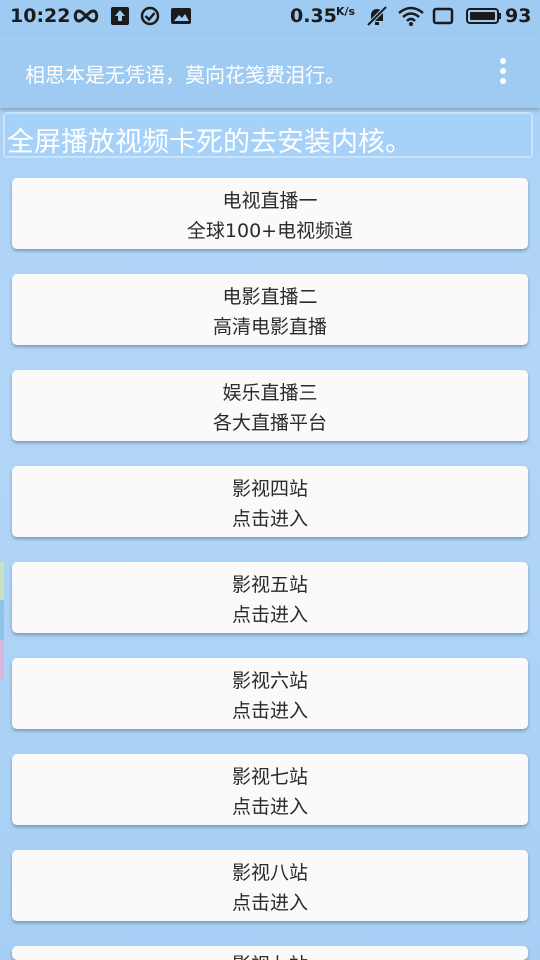 The height and width of the screenshot is (960, 540). I want to click on speed-unit: K/s, so click(346, 11).